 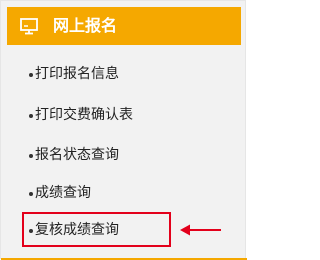 I want to click on menu-item-print-payment: 打印交费确认表, so click(x=81, y=115).